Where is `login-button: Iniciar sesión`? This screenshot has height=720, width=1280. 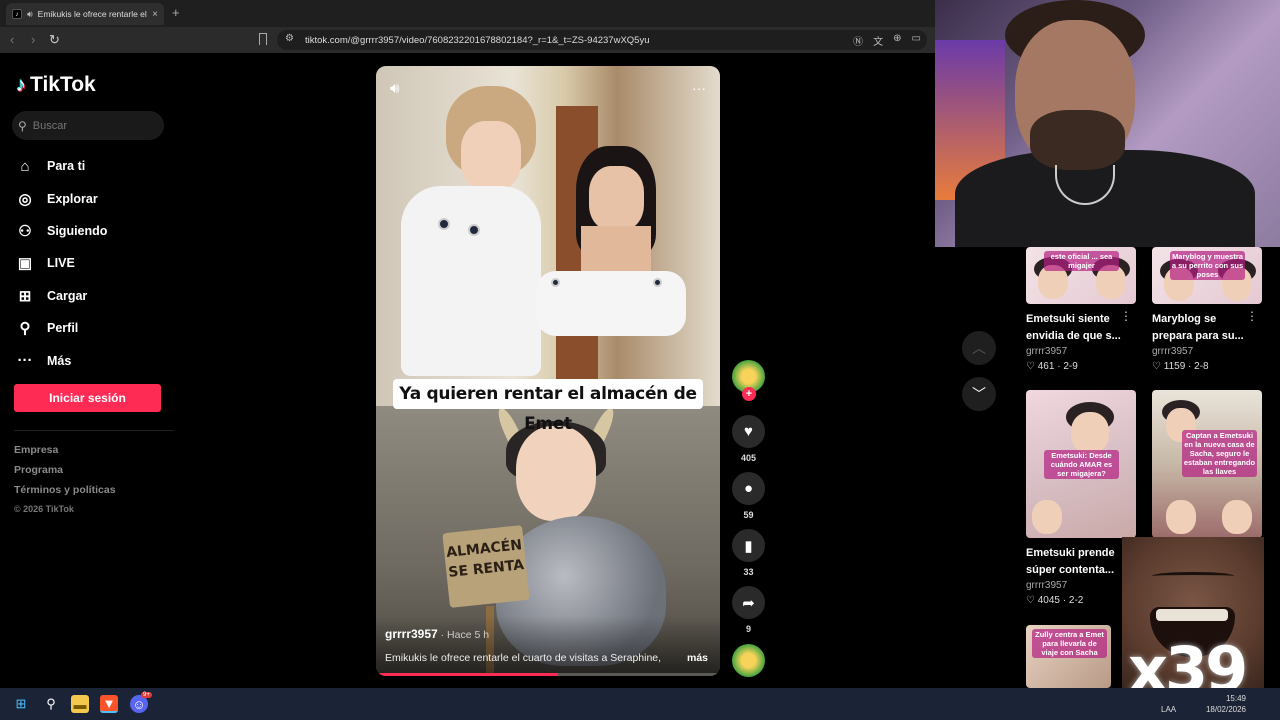
login-button: Iniciar sesión is located at coordinates (87, 398).